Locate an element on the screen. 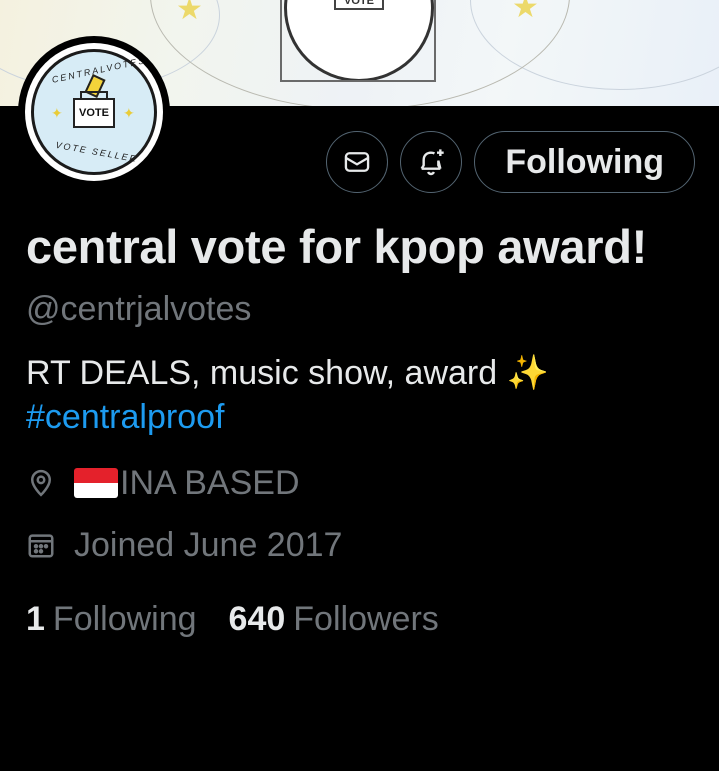  notifications-button is located at coordinates (431, 162).